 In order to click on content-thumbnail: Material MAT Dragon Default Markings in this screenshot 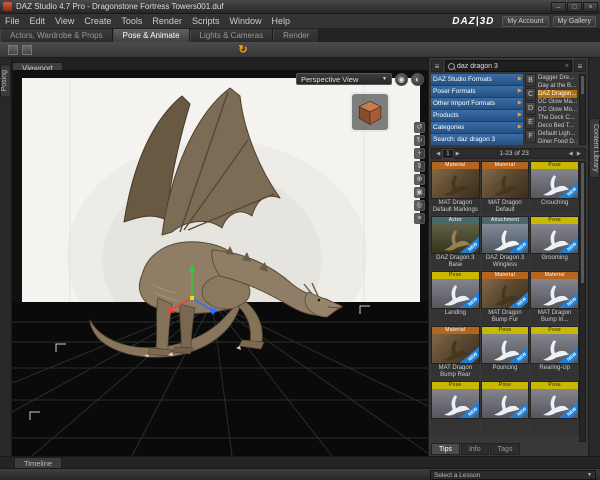, I will do `click(455, 188)`.